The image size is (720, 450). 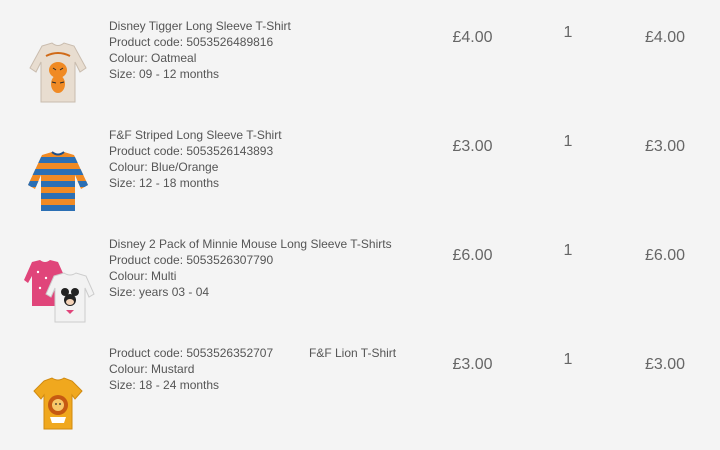 What do you see at coordinates (164, 385) in the screenshot?
I see `item-size: Size: 18 - 24 months` at bounding box center [164, 385].